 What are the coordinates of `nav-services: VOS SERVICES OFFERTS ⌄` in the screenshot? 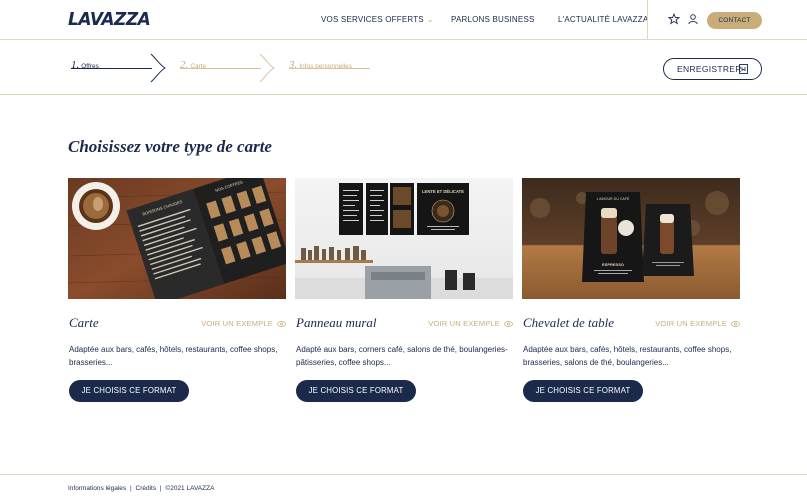 It's located at (377, 19).